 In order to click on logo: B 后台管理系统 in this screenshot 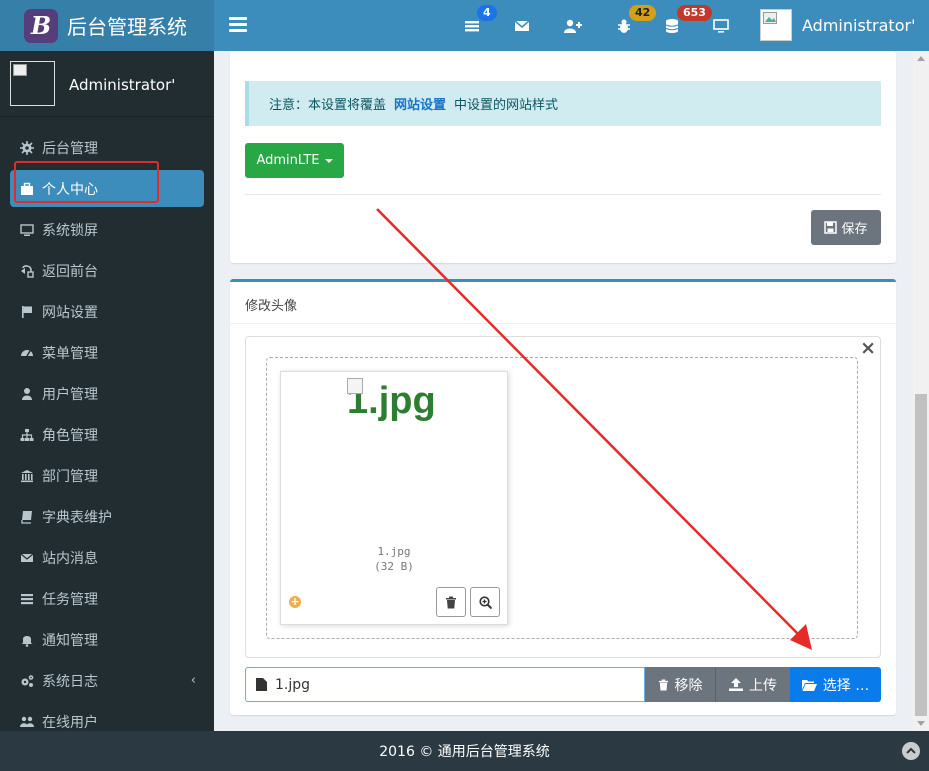, I will do `click(107, 25)`.